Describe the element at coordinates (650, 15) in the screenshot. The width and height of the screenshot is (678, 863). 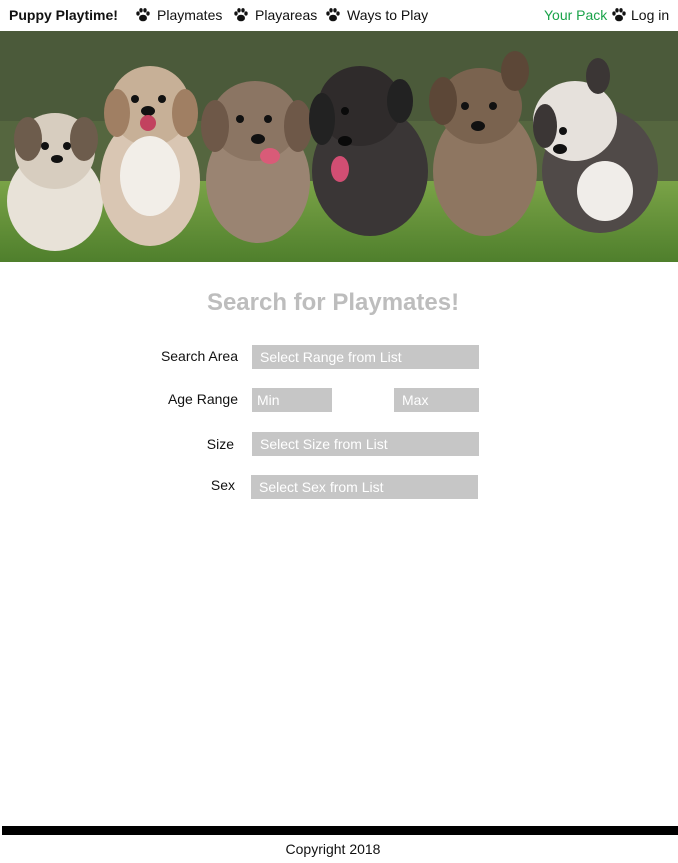
I see `login-label: Log in` at that location.